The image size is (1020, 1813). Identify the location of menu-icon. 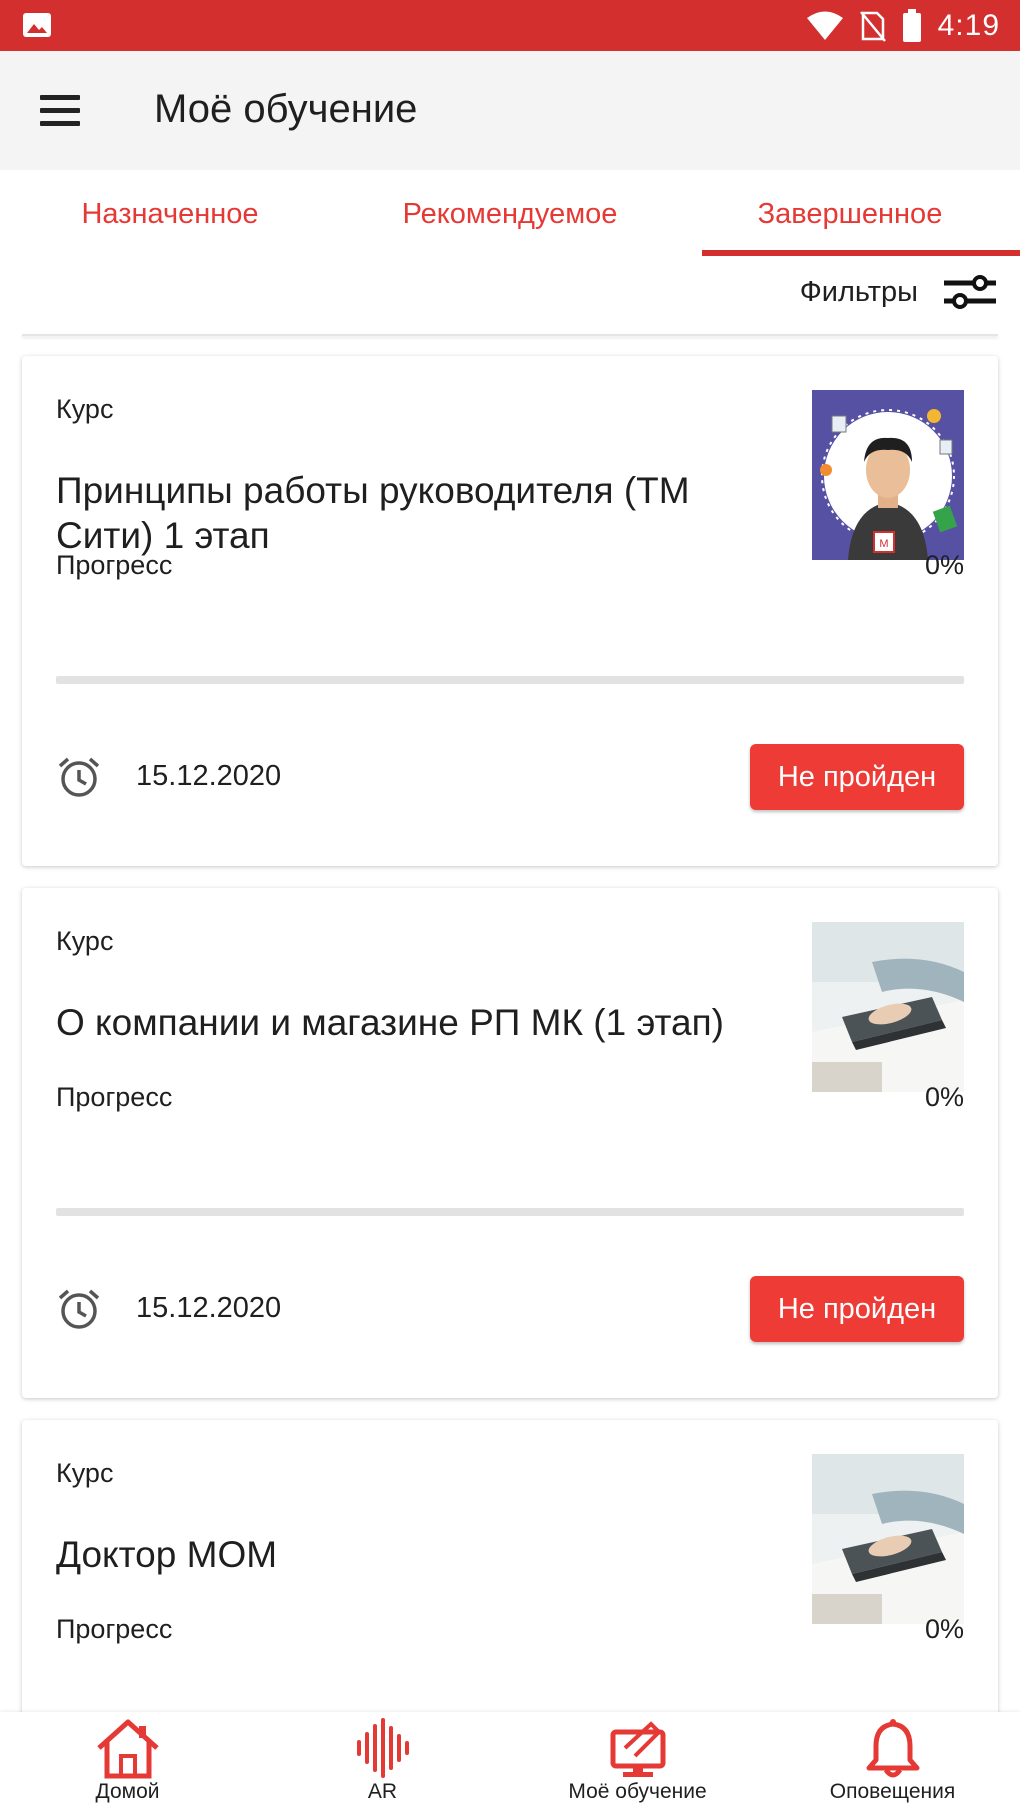
(60, 111).